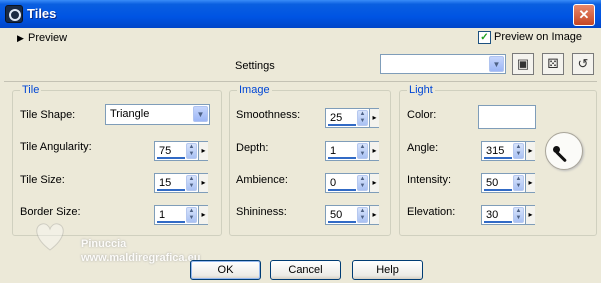  Describe the element at coordinates (336, 118) in the screenshot. I see `smoothness-value: 25` at that location.